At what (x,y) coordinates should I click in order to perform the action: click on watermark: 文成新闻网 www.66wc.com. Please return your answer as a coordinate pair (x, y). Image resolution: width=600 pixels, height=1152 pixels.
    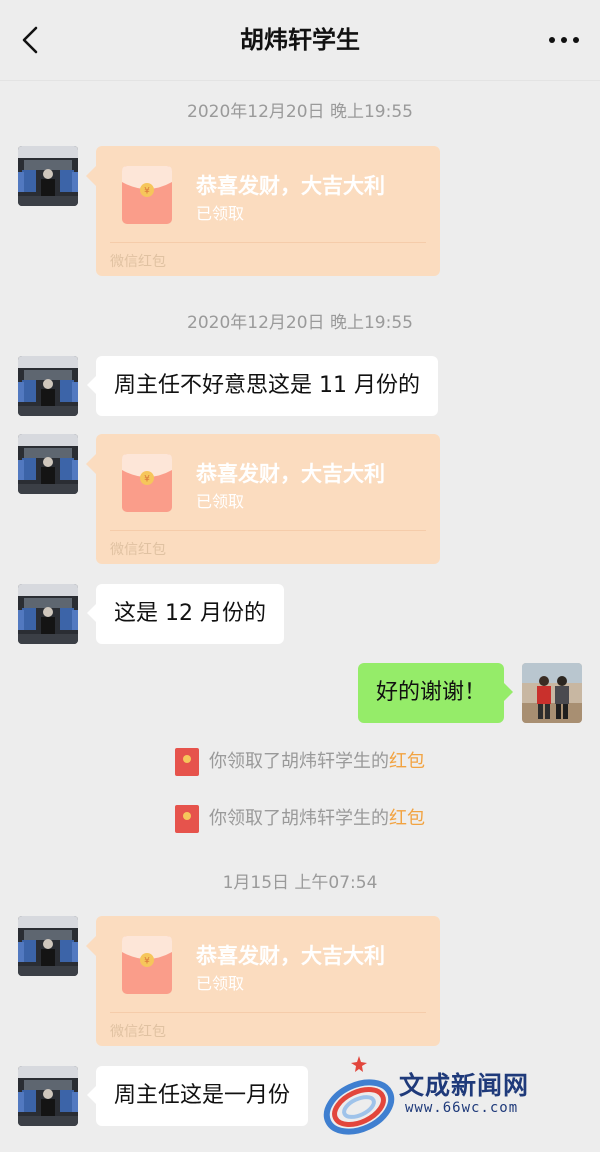
    Looking at the image, I should click on (457, 1102).